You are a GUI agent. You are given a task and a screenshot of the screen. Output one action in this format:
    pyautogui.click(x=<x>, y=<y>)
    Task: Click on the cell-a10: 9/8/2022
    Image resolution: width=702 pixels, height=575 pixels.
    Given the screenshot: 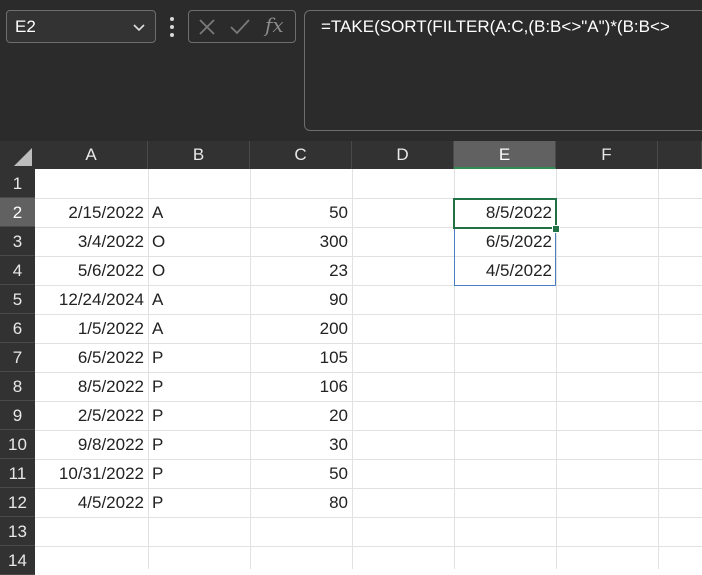 What is the action you would take?
    pyautogui.click(x=91, y=444)
    